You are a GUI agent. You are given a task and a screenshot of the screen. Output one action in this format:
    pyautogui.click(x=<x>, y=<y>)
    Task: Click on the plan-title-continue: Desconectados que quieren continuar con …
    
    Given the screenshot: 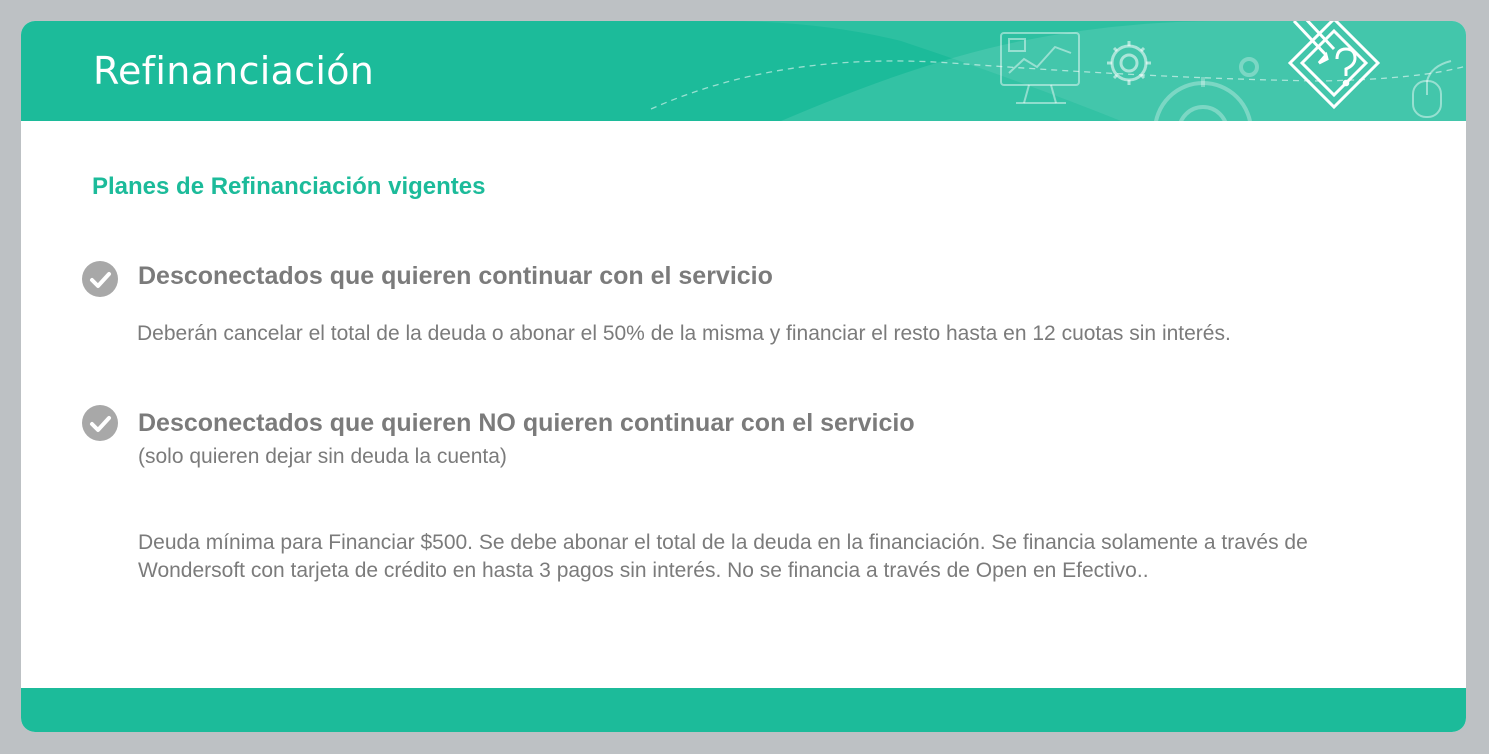 What is the action you would take?
    pyautogui.click(x=455, y=276)
    